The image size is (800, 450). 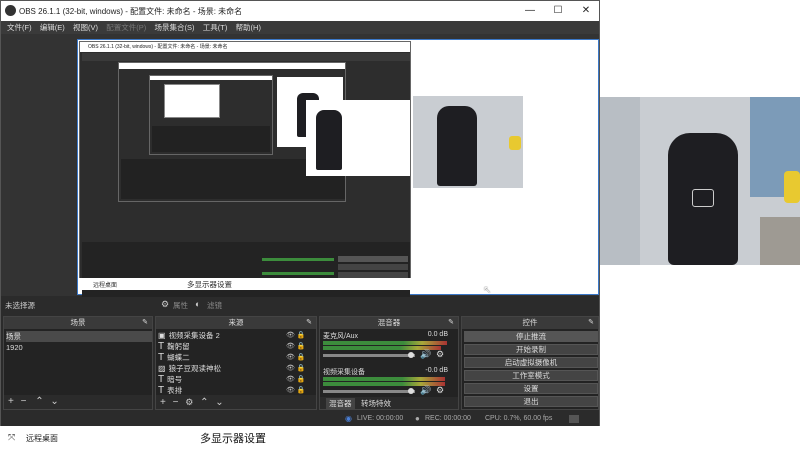 I want to click on add-source-icon: +, so click(x=163, y=402).